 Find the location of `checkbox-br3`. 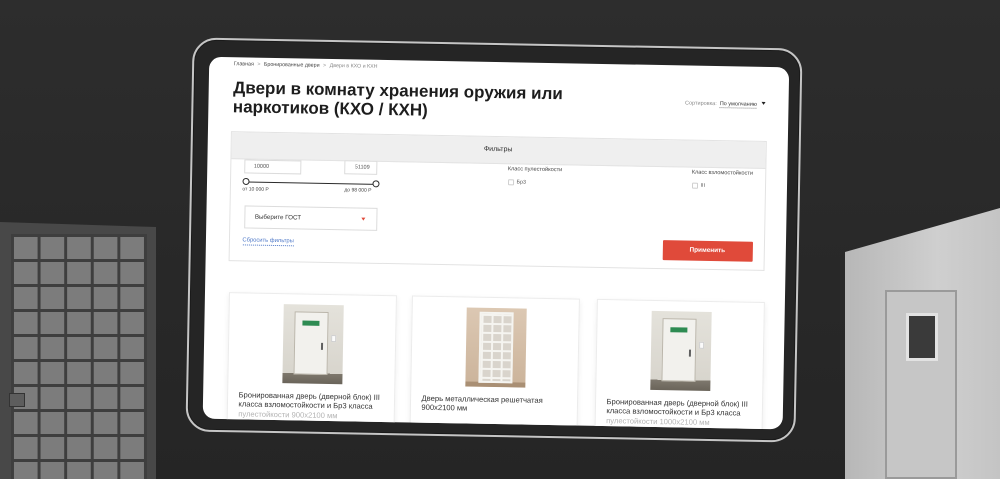

checkbox-br3 is located at coordinates (510, 181).